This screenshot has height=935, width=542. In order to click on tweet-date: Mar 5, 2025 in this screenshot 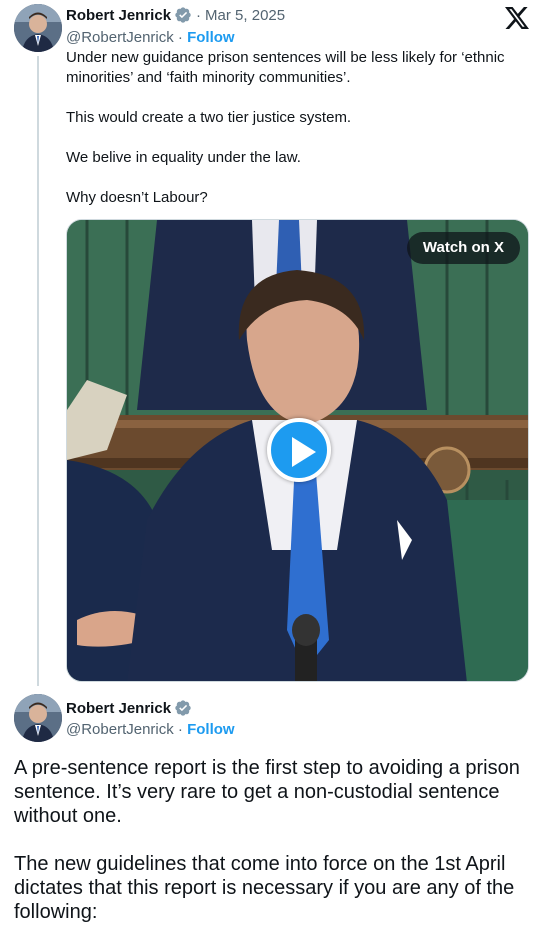, I will do `click(245, 15)`.